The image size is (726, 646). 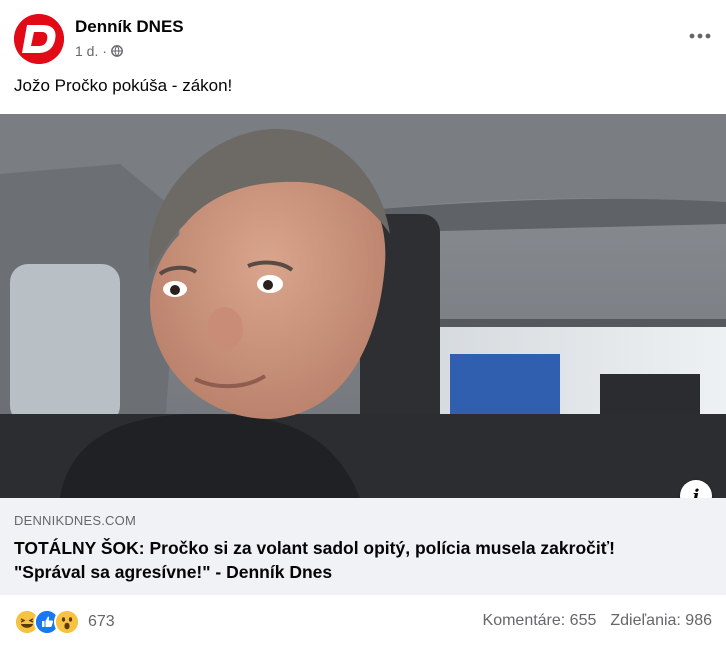 I want to click on link-domain: DENNIKDNES.COM, so click(x=75, y=520).